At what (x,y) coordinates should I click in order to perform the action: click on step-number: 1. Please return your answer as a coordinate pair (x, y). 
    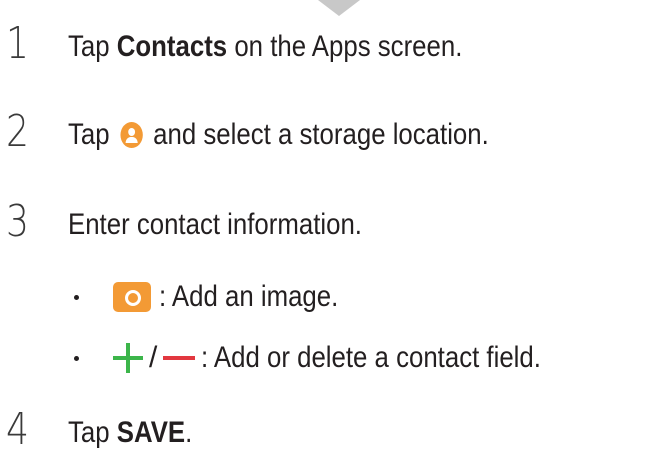
    Looking at the image, I should click on (17, 43).